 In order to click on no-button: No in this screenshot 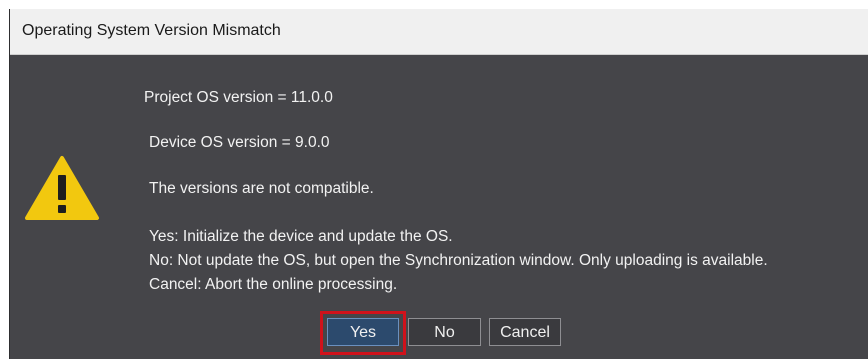, I will do `click(444, 332)`.